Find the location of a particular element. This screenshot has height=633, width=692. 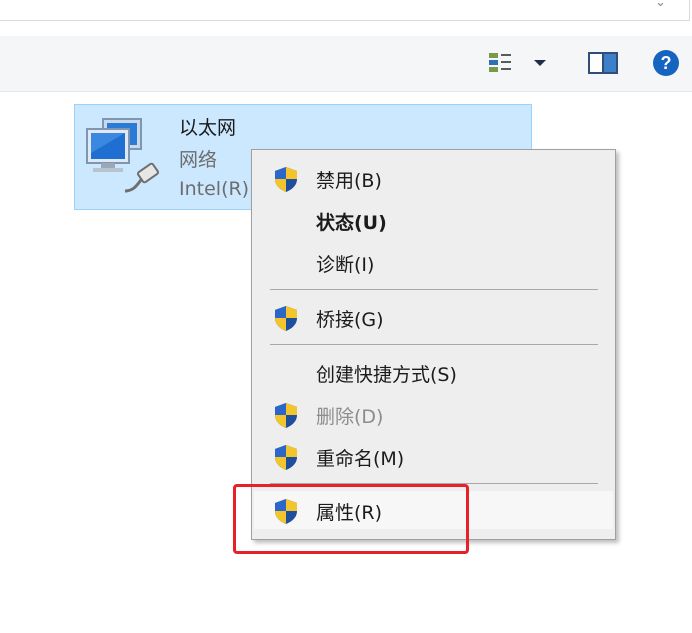

menu-item-label: 重命名(M) is located at coordinates (360, 459).